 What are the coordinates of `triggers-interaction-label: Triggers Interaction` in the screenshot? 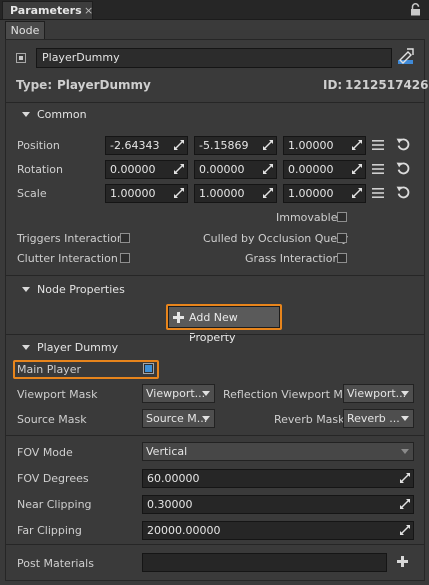 It's located at (70, 238).